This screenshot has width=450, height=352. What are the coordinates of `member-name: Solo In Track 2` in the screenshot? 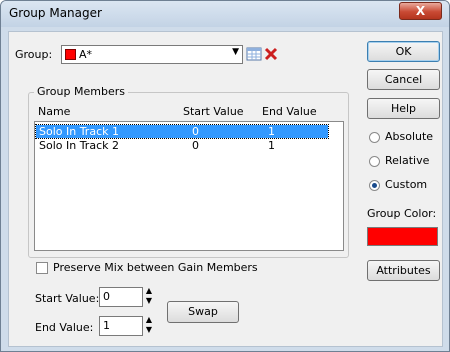 It's located at (79, 145).